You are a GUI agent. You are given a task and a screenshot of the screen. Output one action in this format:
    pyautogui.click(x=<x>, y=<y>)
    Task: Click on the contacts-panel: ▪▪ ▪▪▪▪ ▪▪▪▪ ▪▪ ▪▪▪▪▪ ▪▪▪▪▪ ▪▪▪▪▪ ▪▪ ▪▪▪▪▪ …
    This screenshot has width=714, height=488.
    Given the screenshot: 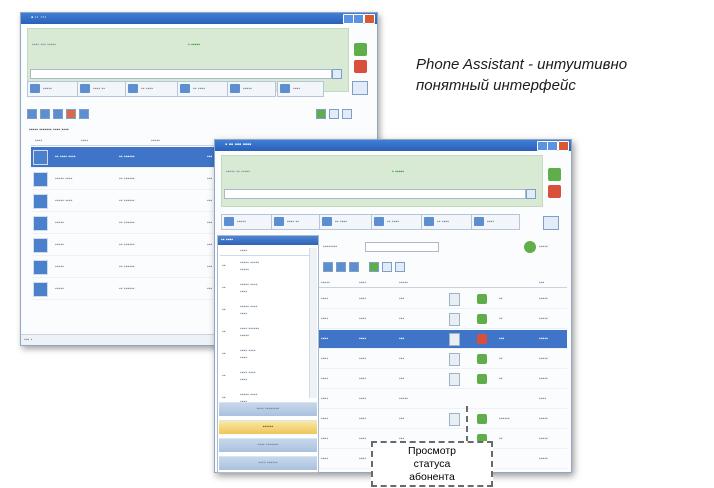 What is the action you would take?
    pyautogui.click(x=268, y=354)
    